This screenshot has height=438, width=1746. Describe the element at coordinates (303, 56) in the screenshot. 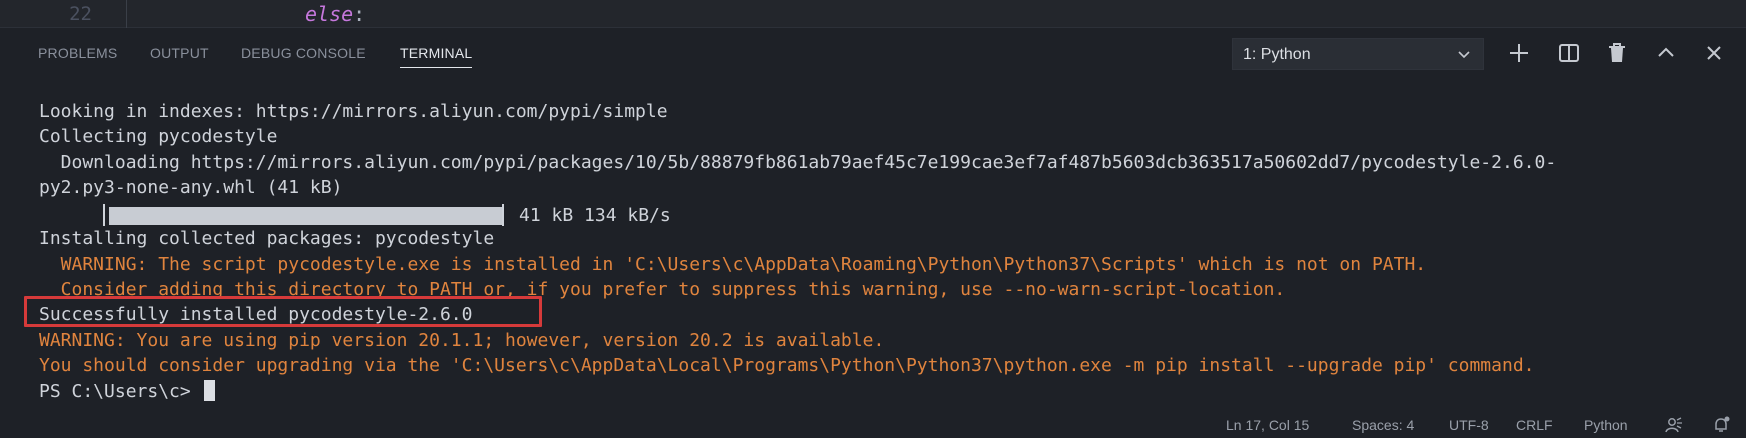

I see `tab-debug-console: DEBUG CONSOLE` at that location.